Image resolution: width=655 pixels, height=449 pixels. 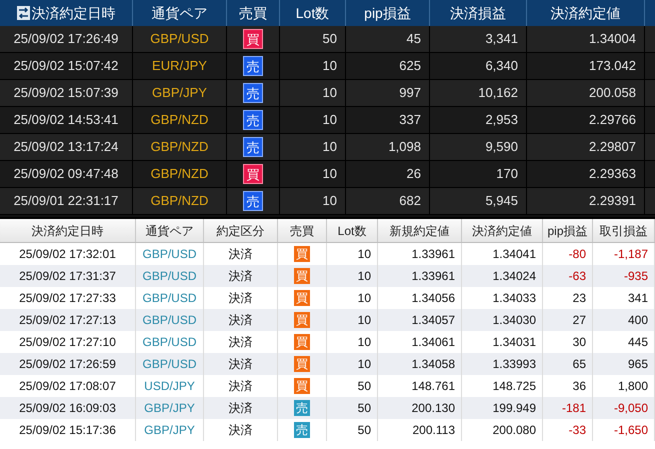 I want to click on table-cell-text: 1.33993, so click(x=514, y=364).